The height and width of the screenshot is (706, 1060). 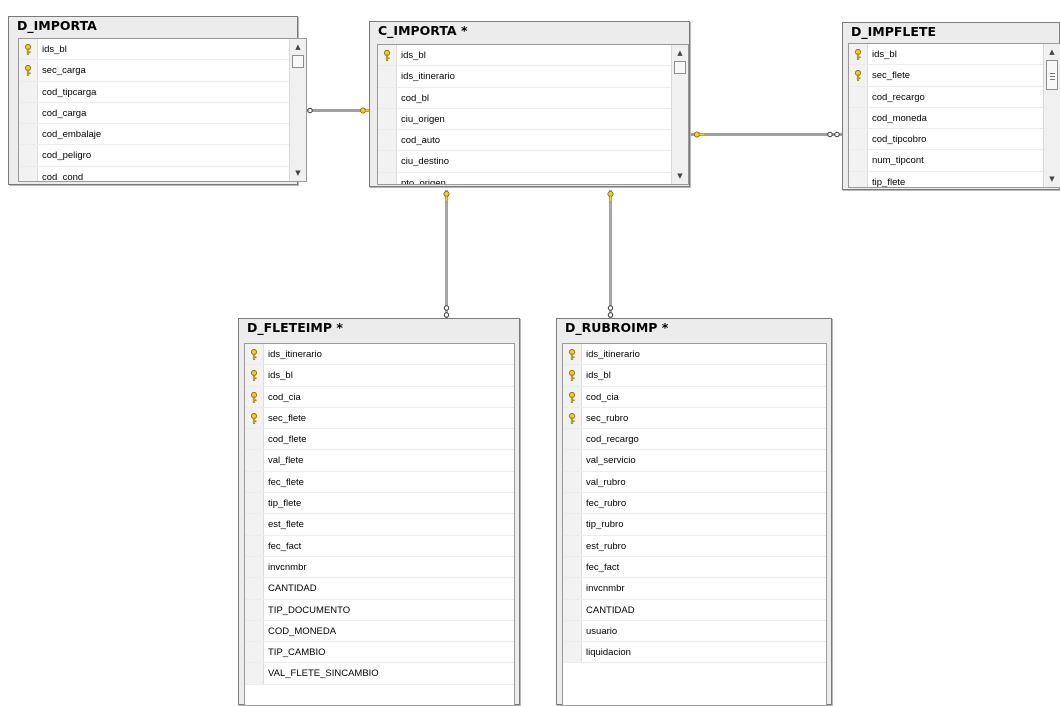 I want to click on column-row: cod_cond, so click(x=154, y=174).